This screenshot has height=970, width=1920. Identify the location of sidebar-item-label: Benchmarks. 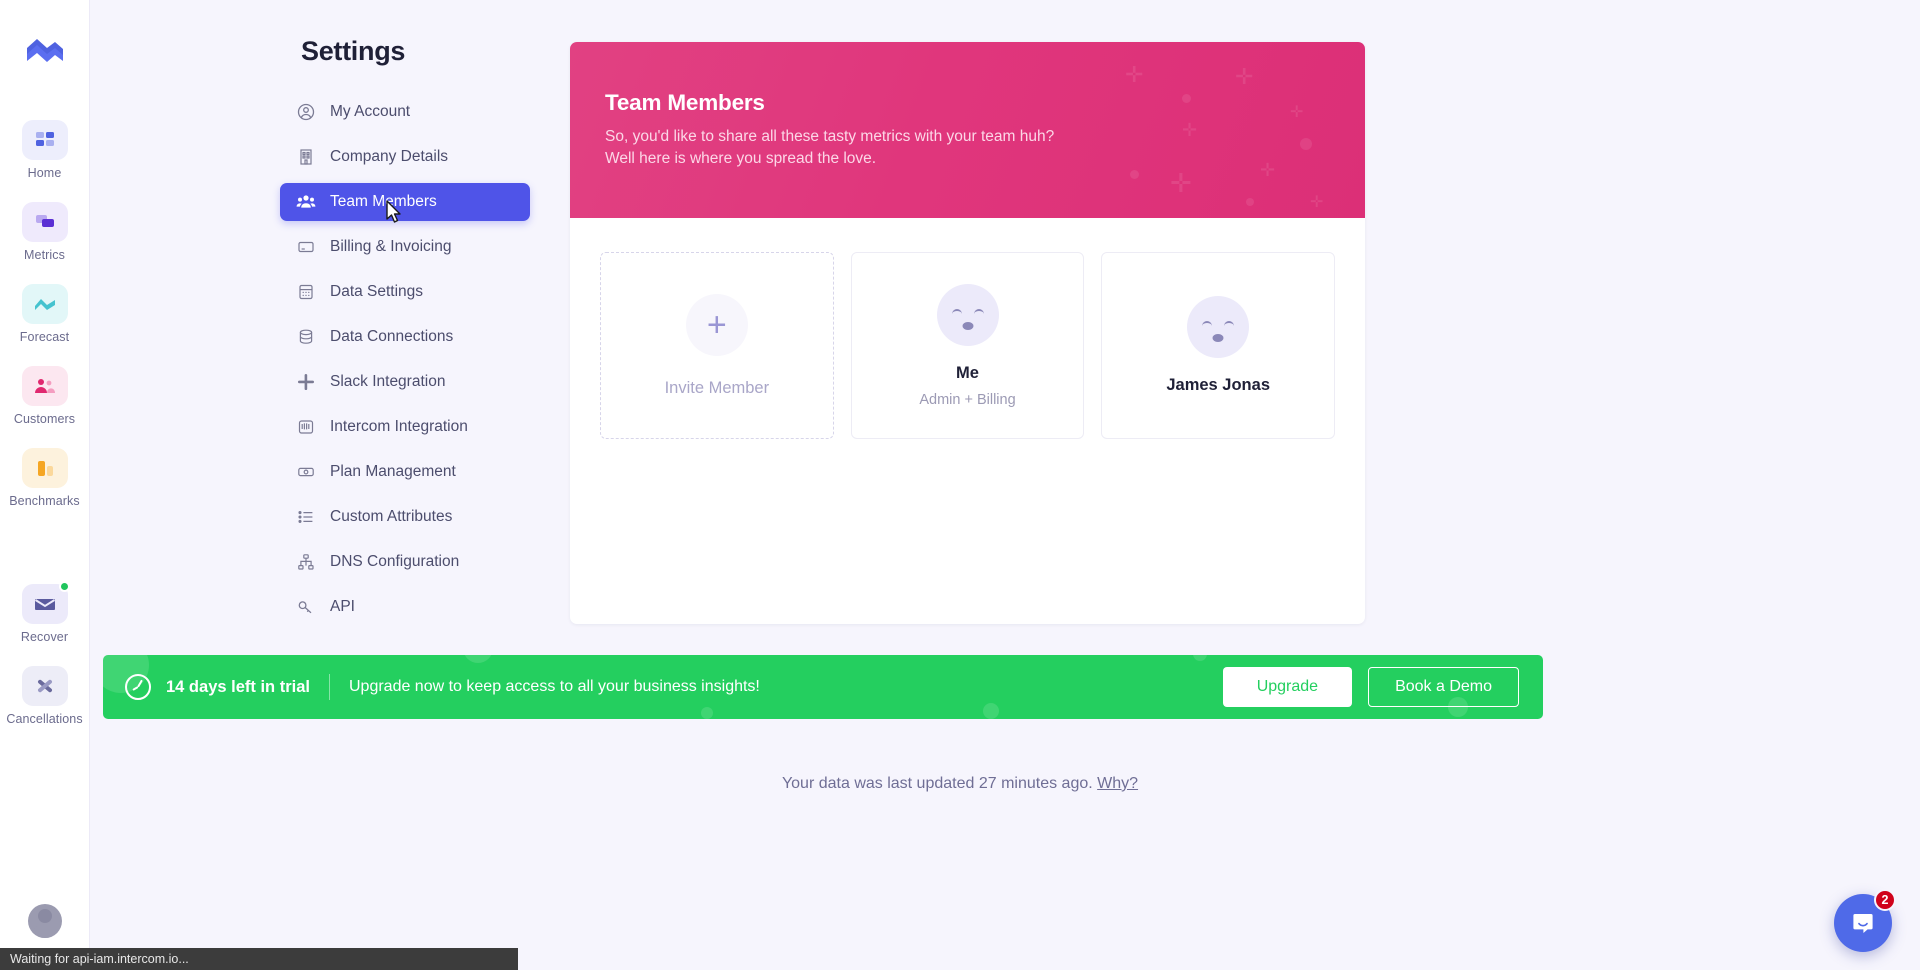
(44, 501).